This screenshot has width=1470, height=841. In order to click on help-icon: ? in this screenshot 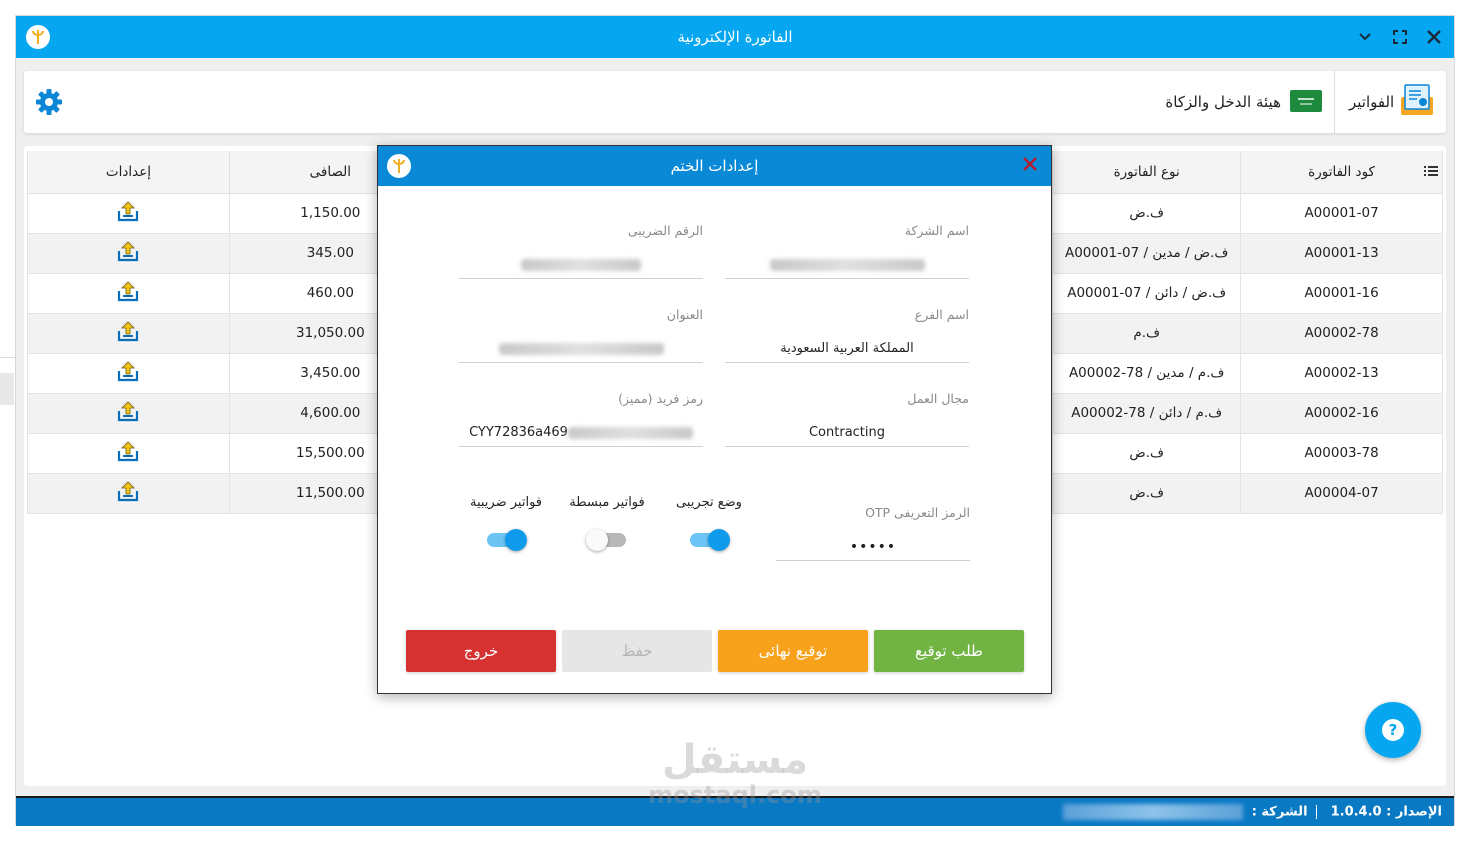, I will do `click(1393, 730)`.